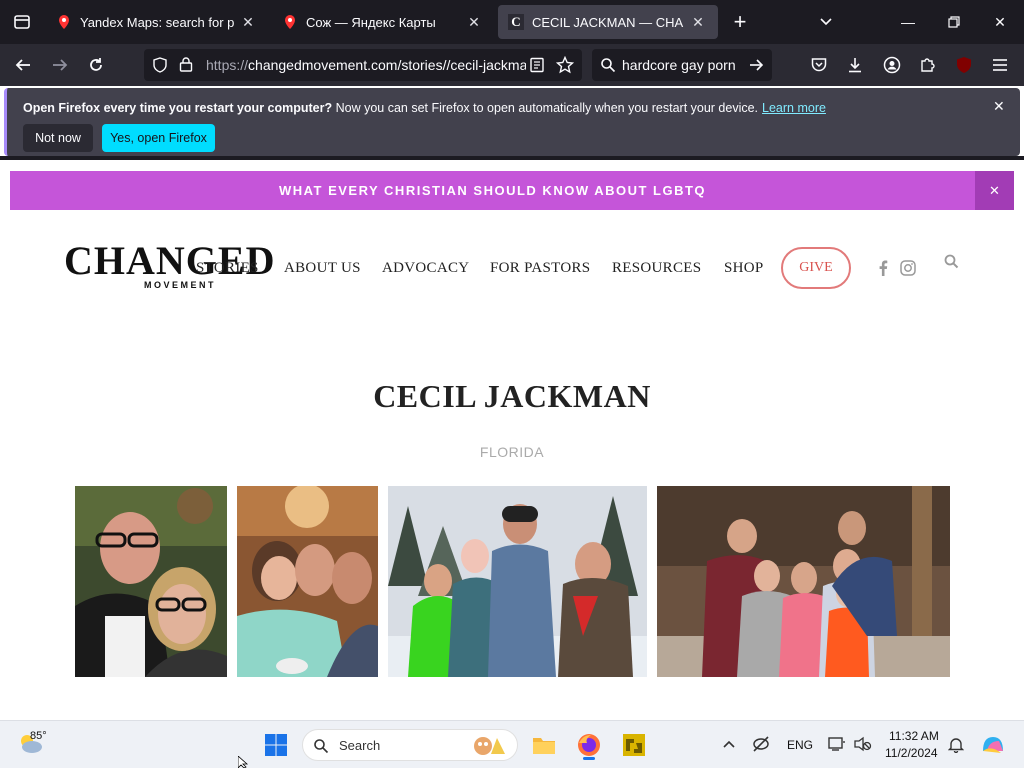  I want to click on site-search-icon, so click(951, 263).